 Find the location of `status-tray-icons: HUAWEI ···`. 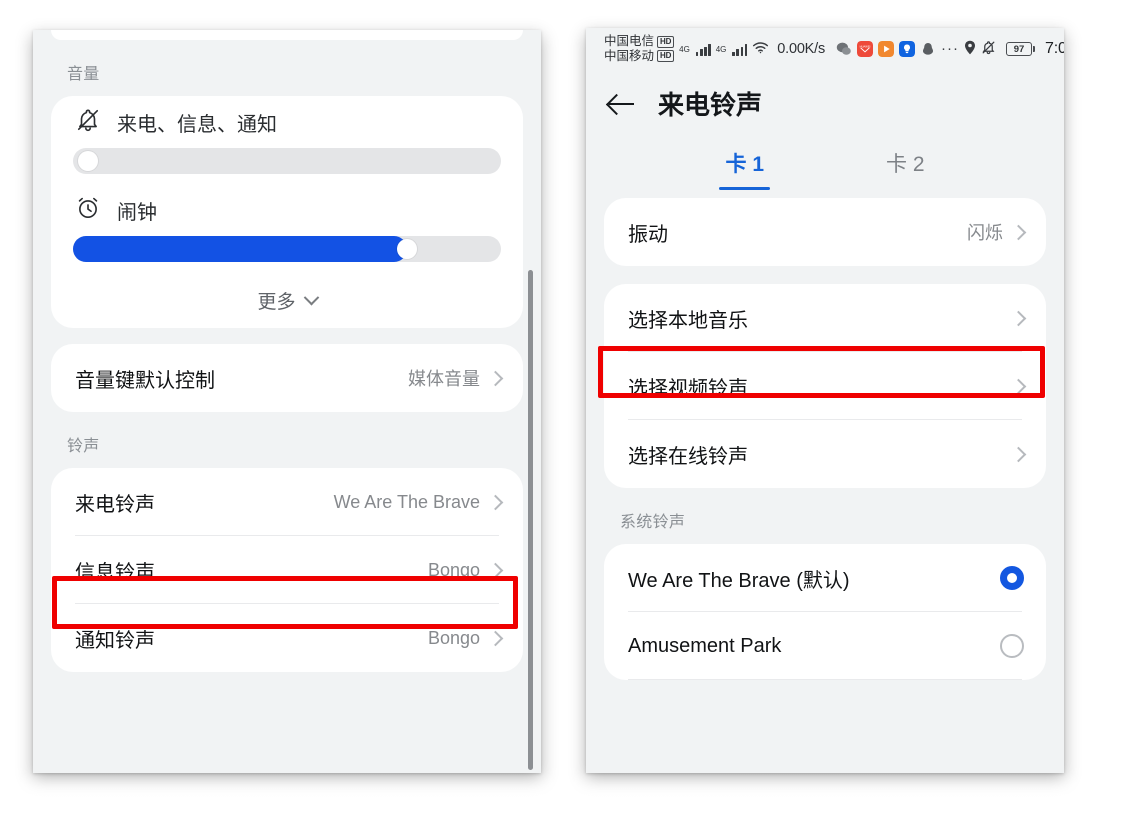

status-tray-icons: HUAWEI ··· is located at coordinates (916, 49).